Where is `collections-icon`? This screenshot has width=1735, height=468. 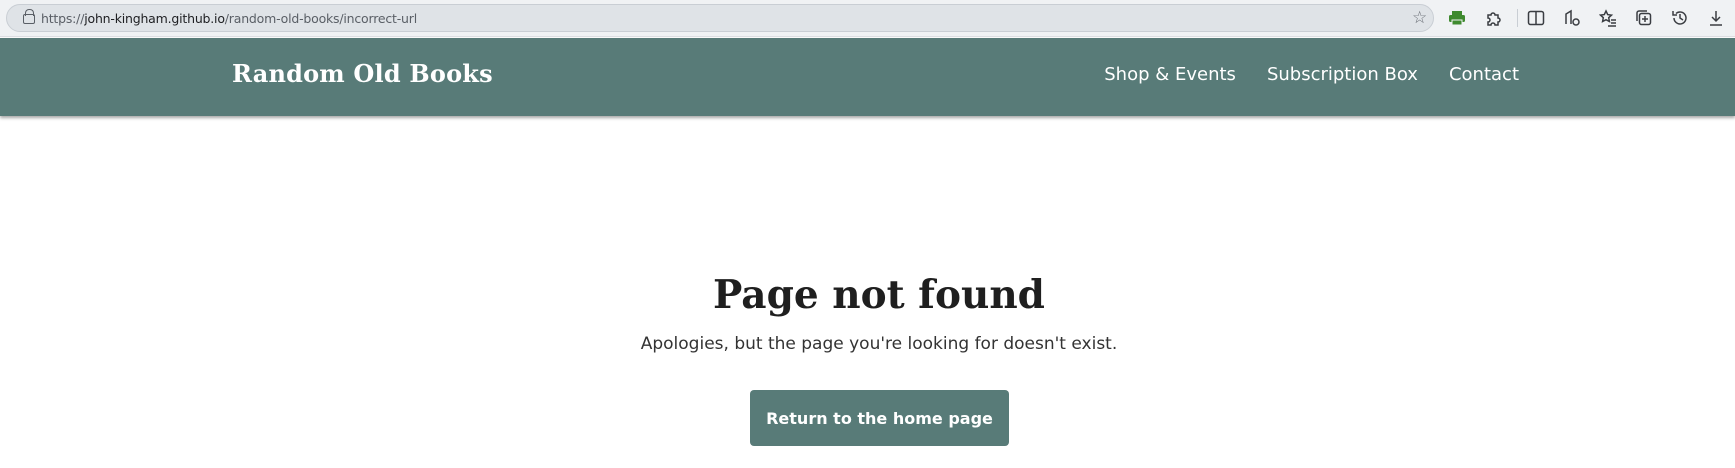 collections-icon is located at coordinates (1644, 18).